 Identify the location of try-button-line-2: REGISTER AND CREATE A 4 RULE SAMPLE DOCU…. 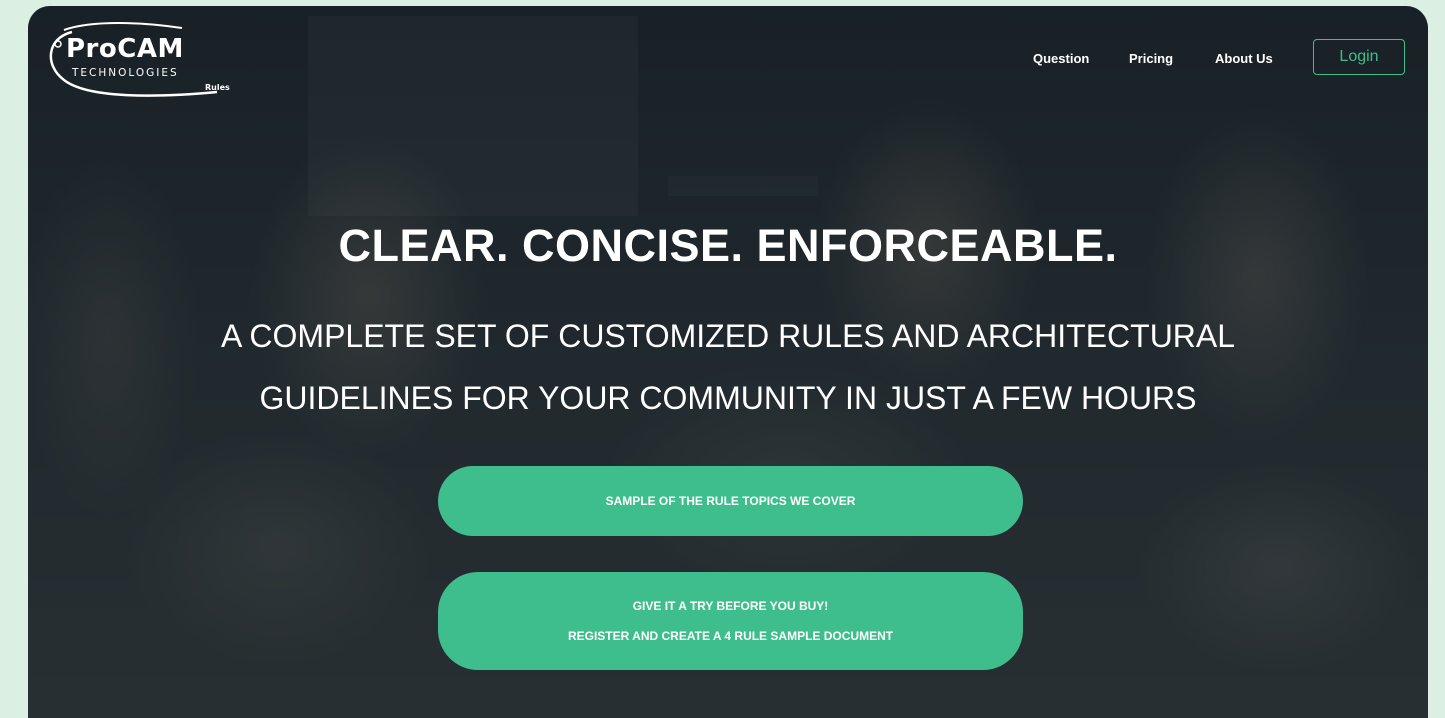
(730, 636).